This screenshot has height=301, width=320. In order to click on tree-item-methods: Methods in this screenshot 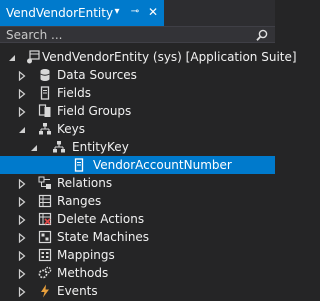, I will do `click(137, 273)`.